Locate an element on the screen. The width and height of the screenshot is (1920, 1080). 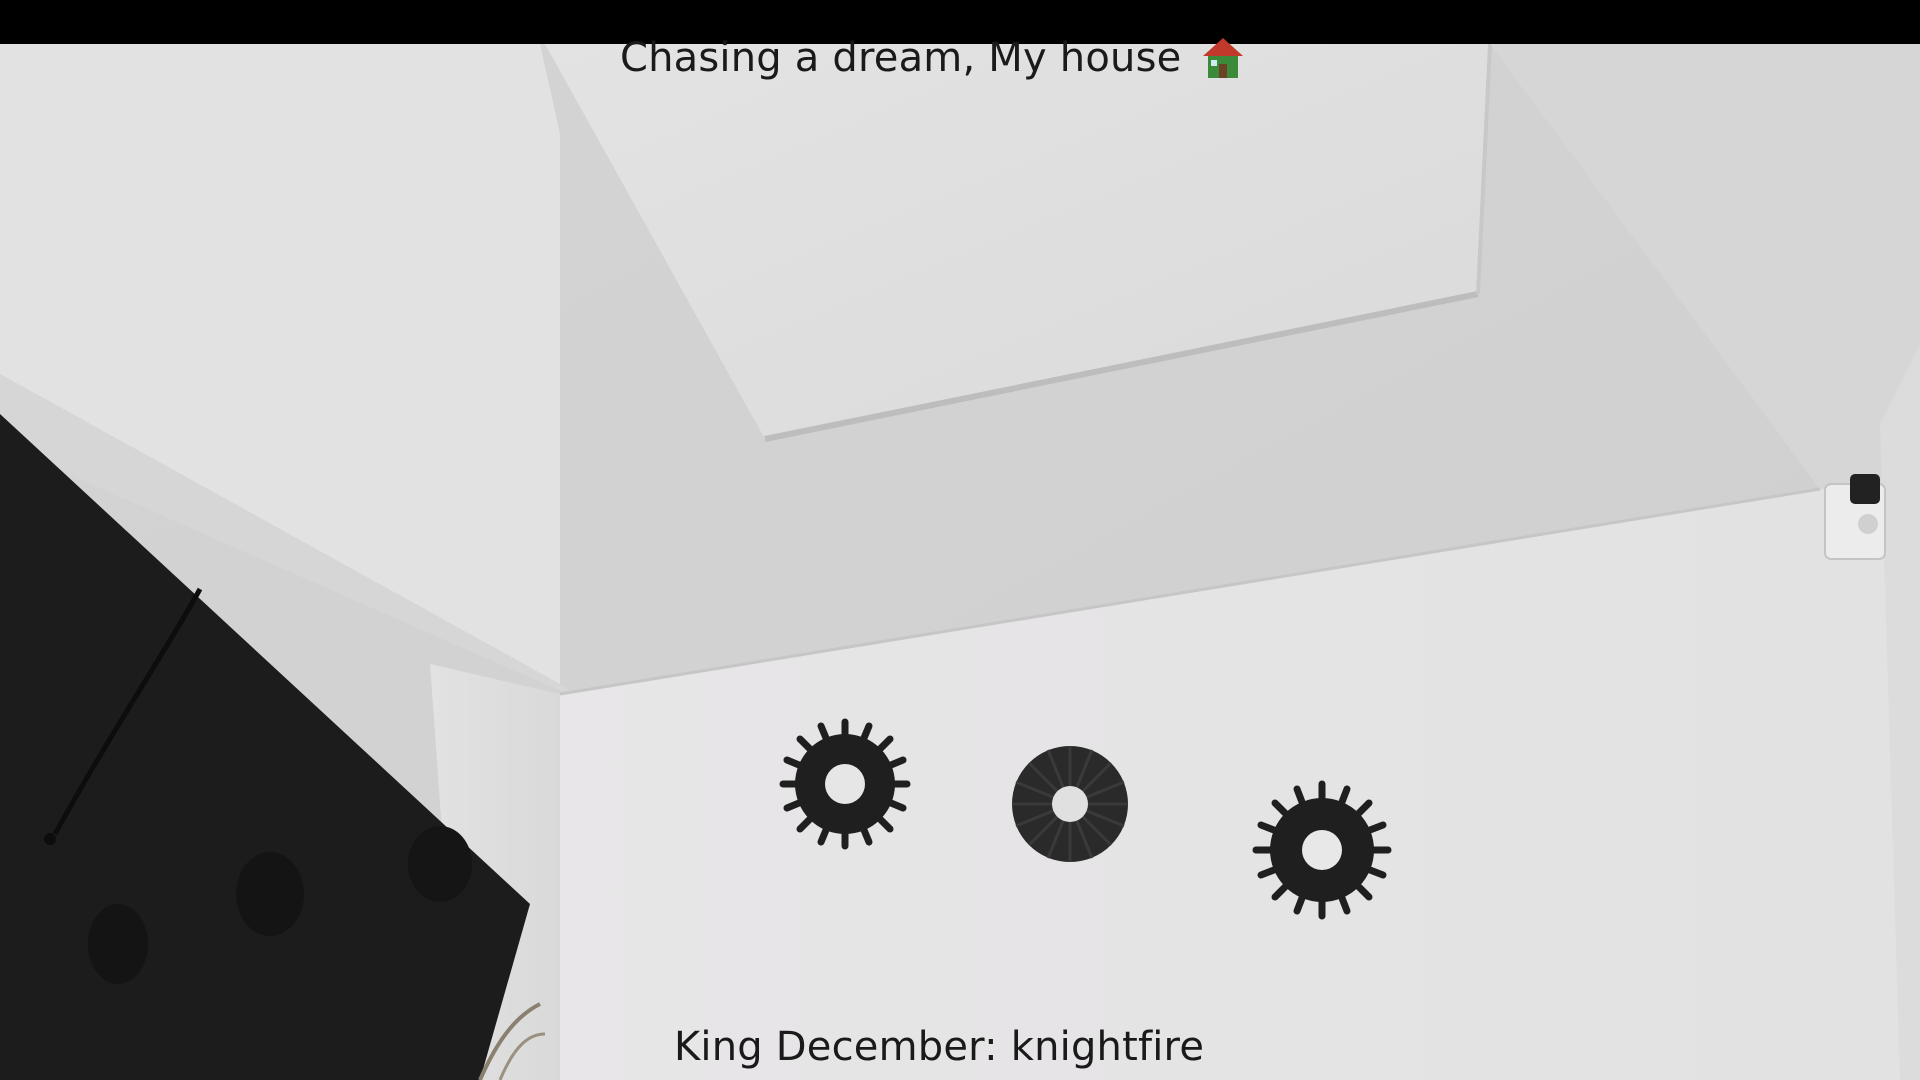
stream-title-text: Chasing a dream, My house is located at coordinates (901, 58).